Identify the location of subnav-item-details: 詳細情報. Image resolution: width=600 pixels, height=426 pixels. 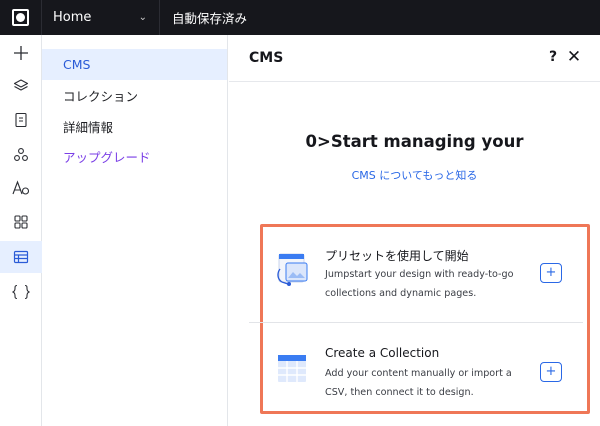
(134, 126).